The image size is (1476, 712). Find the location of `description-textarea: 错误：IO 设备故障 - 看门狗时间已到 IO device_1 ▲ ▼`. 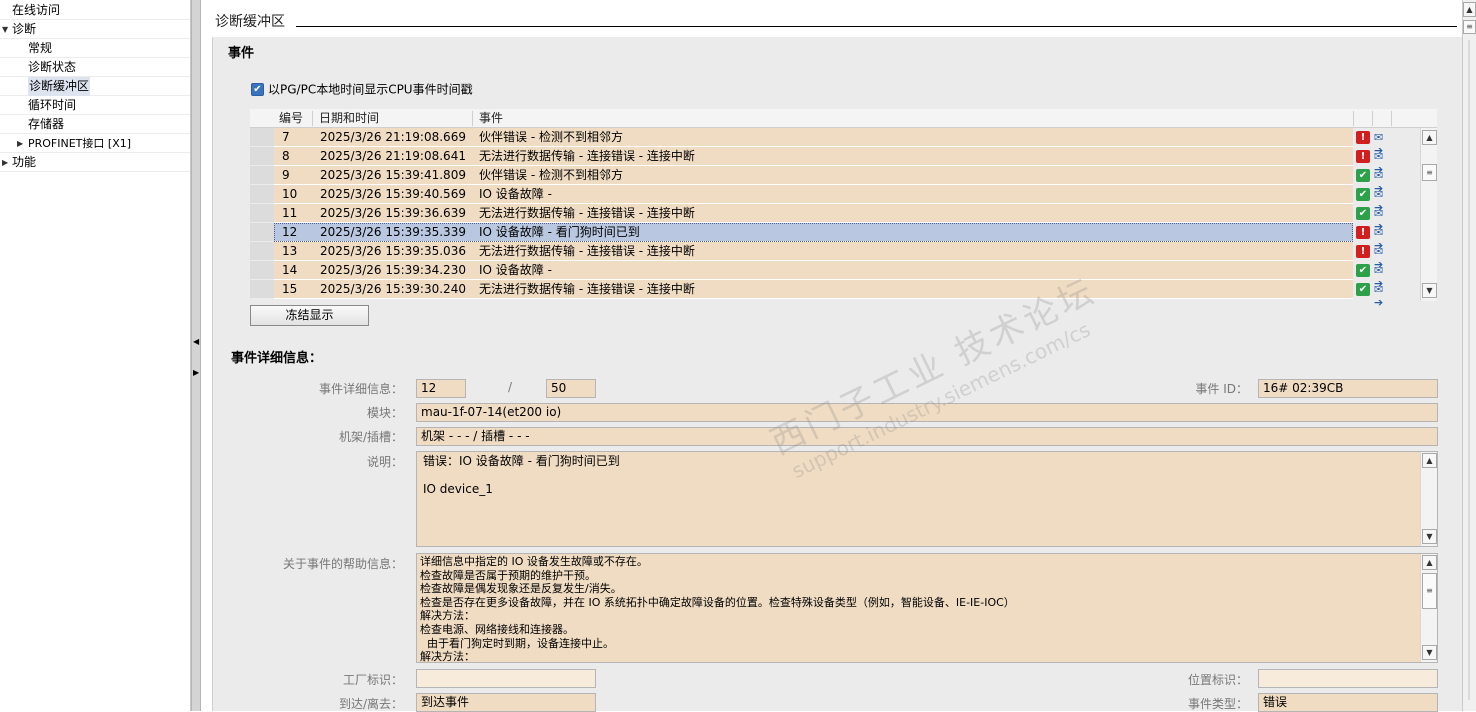

description-textarea: 错误：IO 设备故障 - 看门狗时间已到 IO device_1 ▲ ▼ is located at coordinates (927, 499).